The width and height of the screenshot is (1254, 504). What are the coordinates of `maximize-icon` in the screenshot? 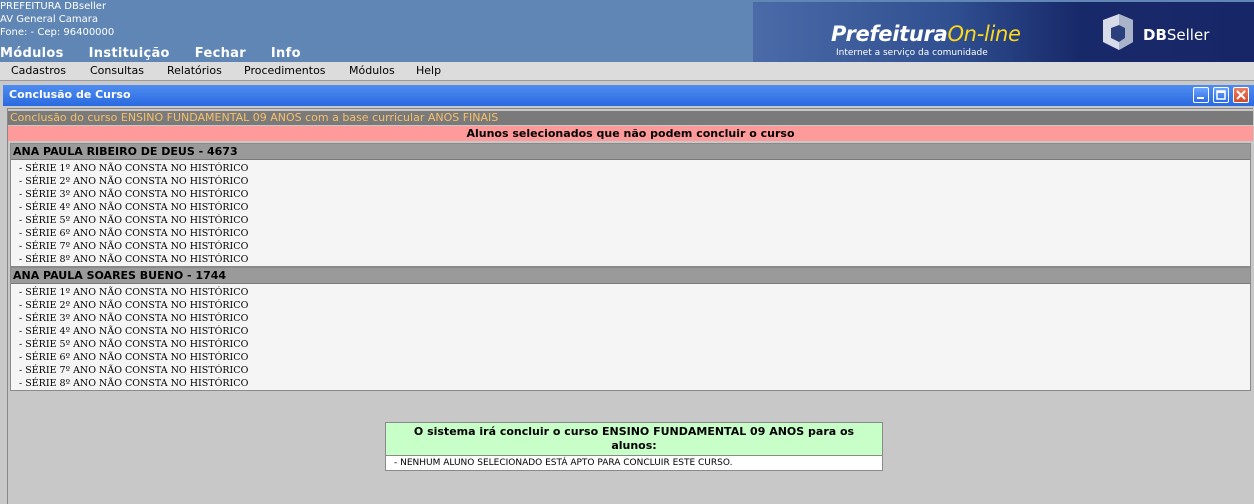 It's located at (1221, 95).